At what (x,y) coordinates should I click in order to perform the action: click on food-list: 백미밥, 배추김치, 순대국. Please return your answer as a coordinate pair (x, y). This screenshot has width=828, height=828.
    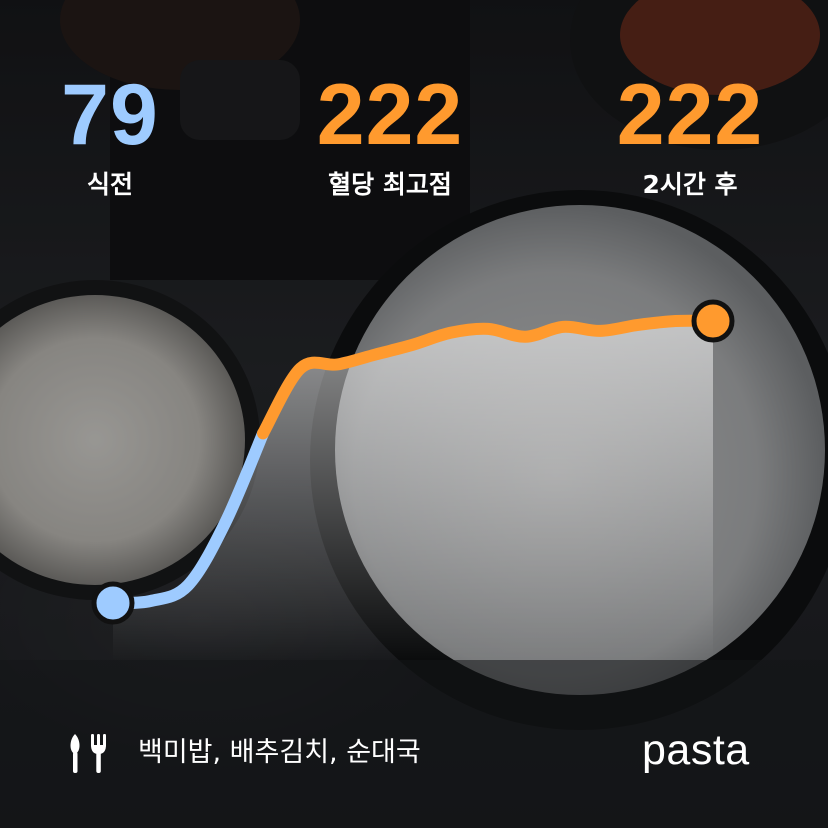
    Looking at the image, I should click on (279, 752).